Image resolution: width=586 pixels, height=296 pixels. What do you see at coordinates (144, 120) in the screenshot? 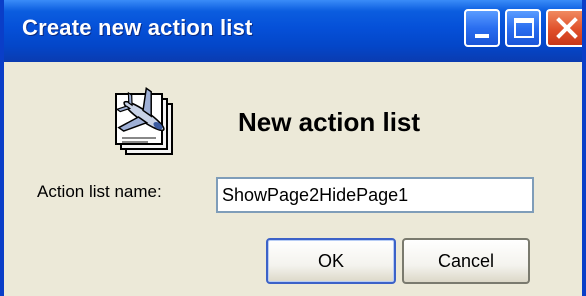
I see `airplane-pages-icon` at bounding box center [144, 120].